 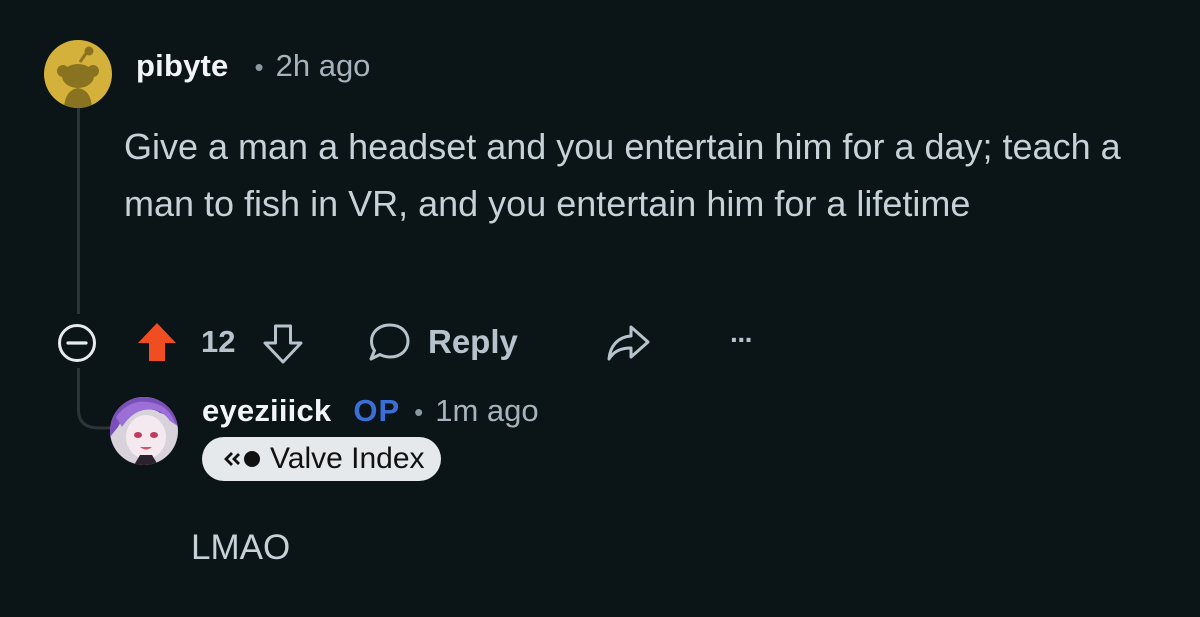 I want to click on share-arrow-icon, so click(x=628, y=342).